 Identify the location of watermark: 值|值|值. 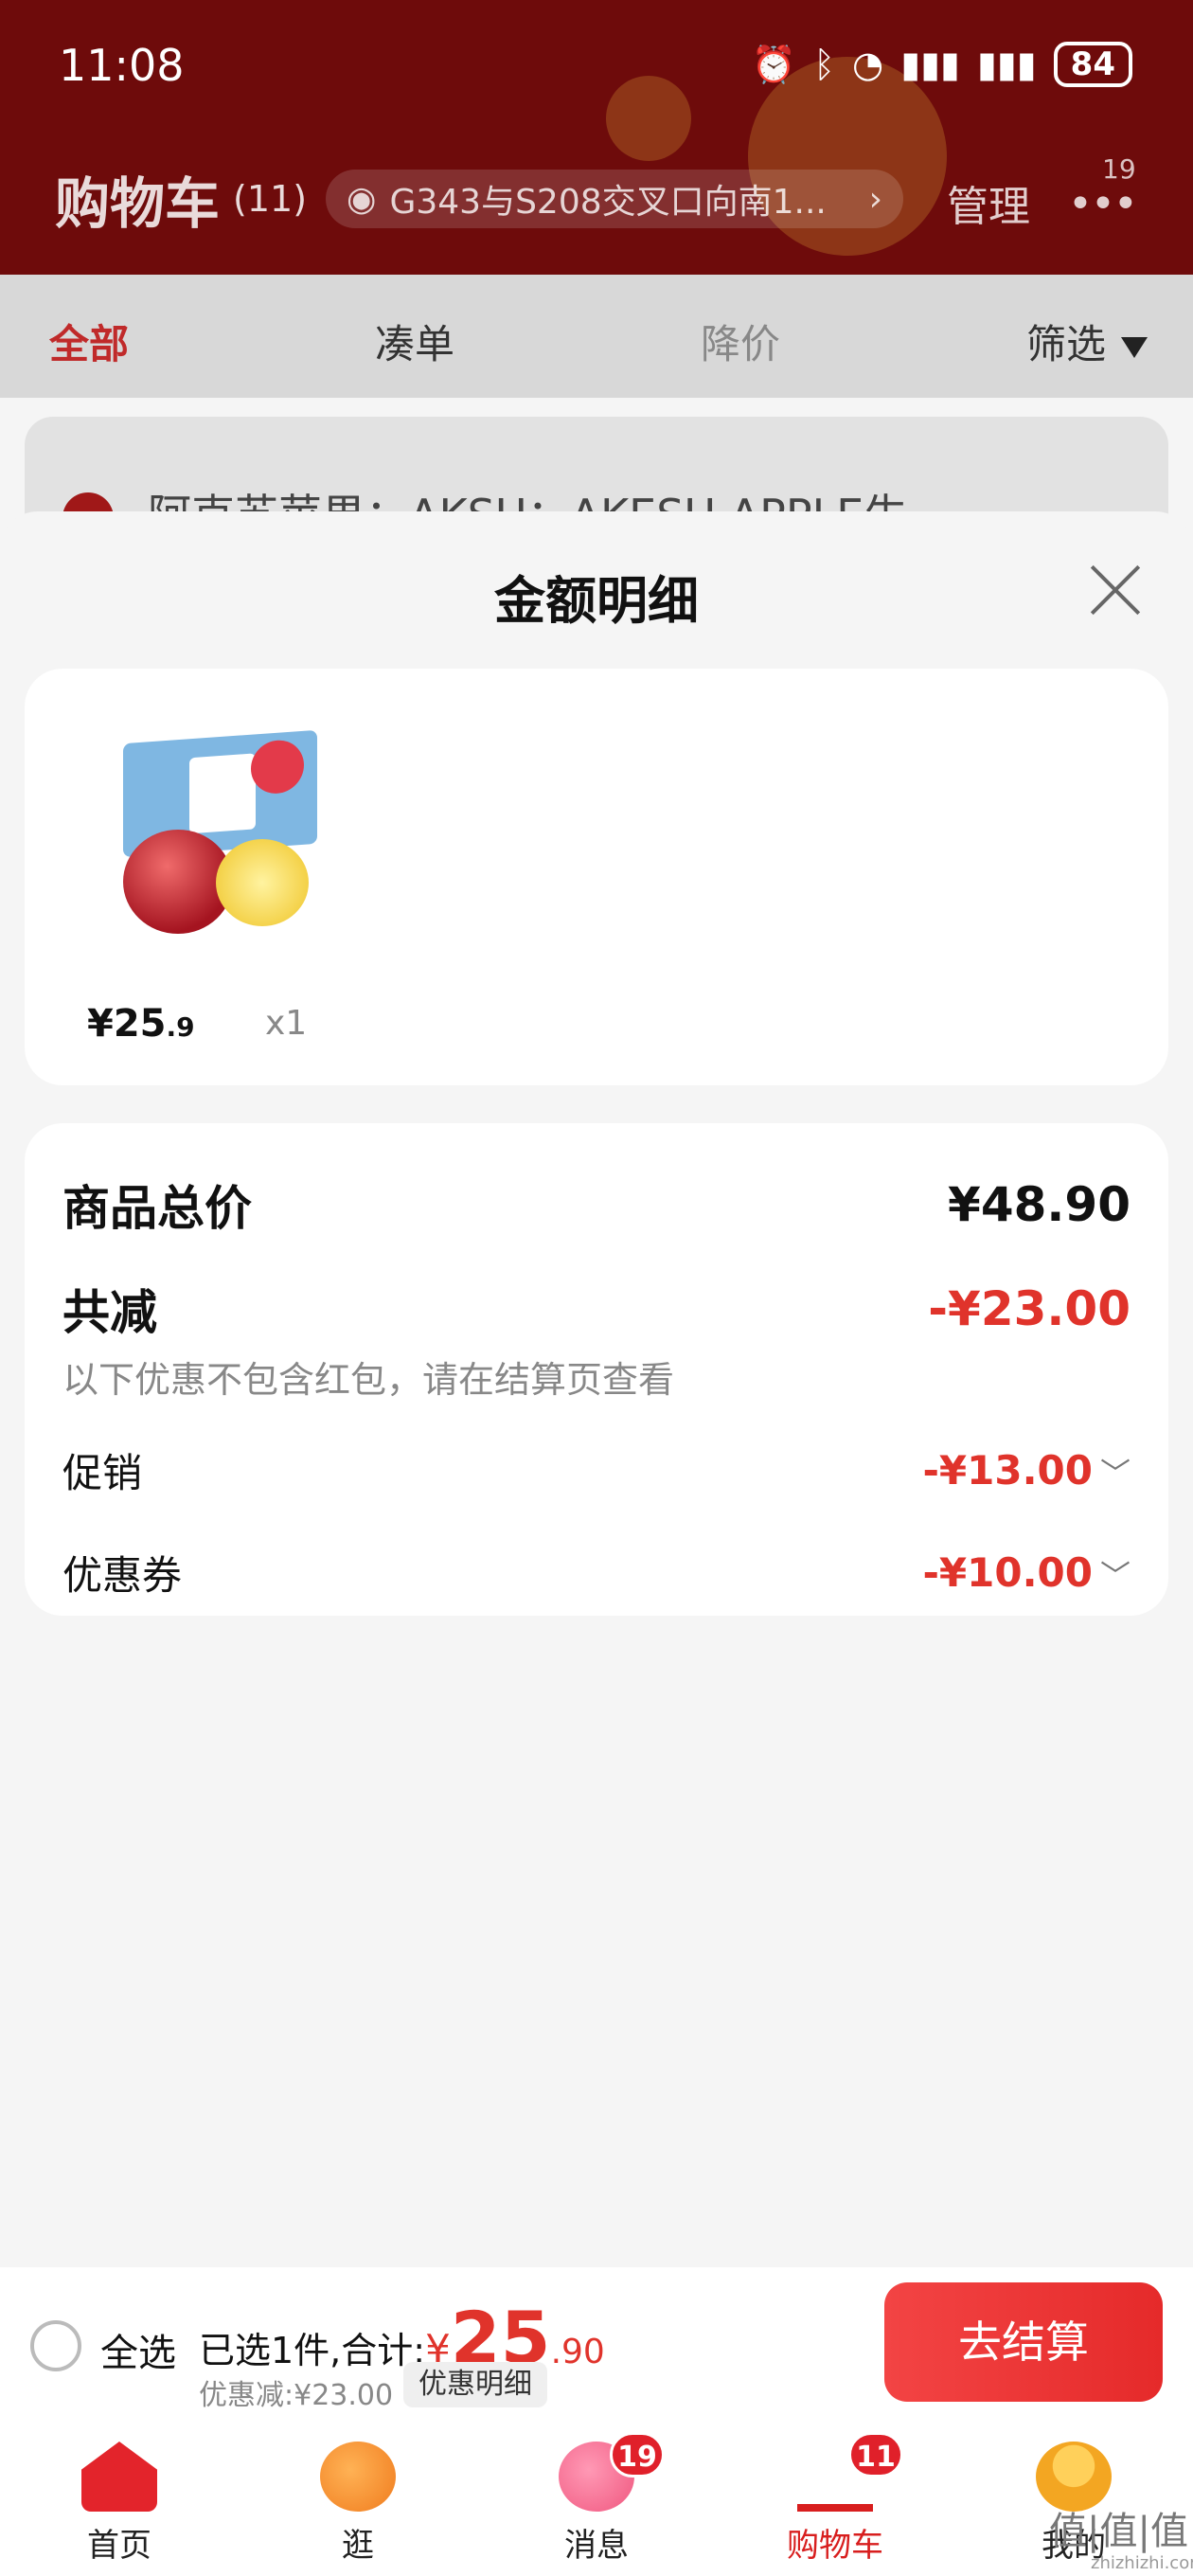
(1118, 2531).